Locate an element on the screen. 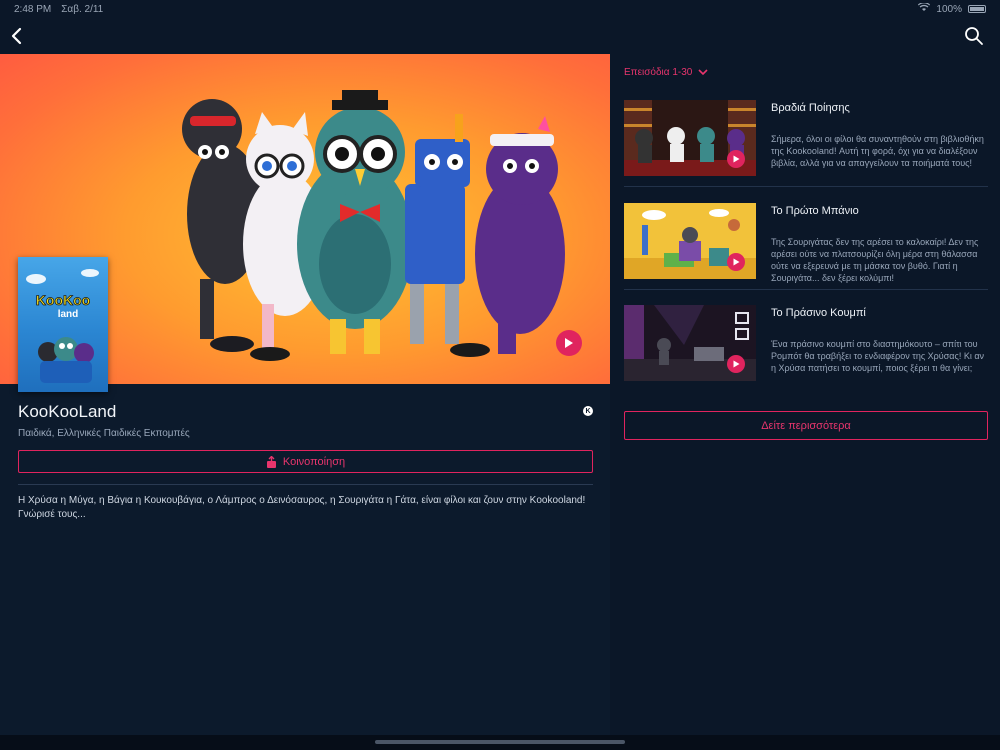  see-more-button: Δείτε περισσότερα is located at coordinates (806, 425).